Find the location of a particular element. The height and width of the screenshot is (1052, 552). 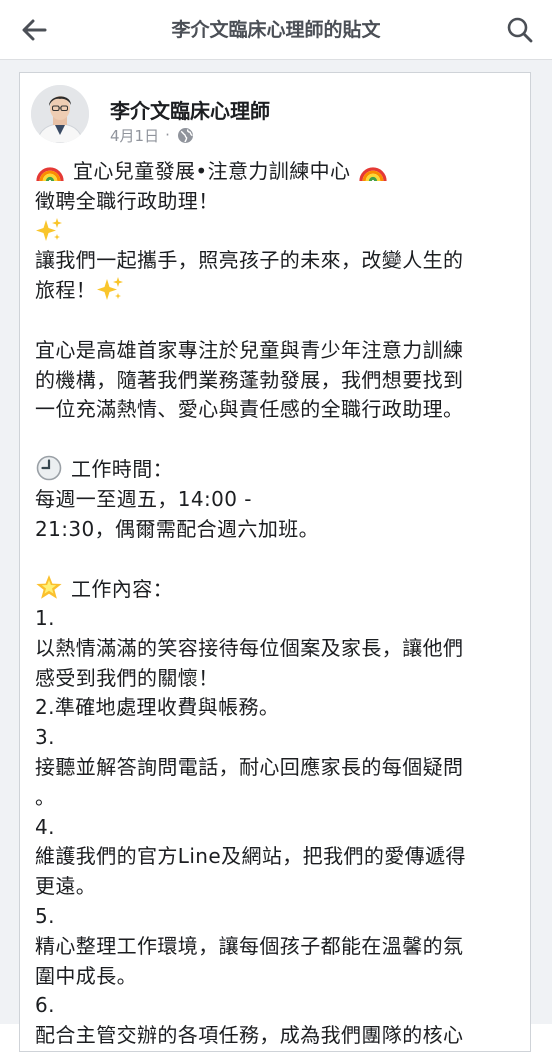

page-title: 李介文臨床心理師的貼文 is located at coordinates (276, 30).